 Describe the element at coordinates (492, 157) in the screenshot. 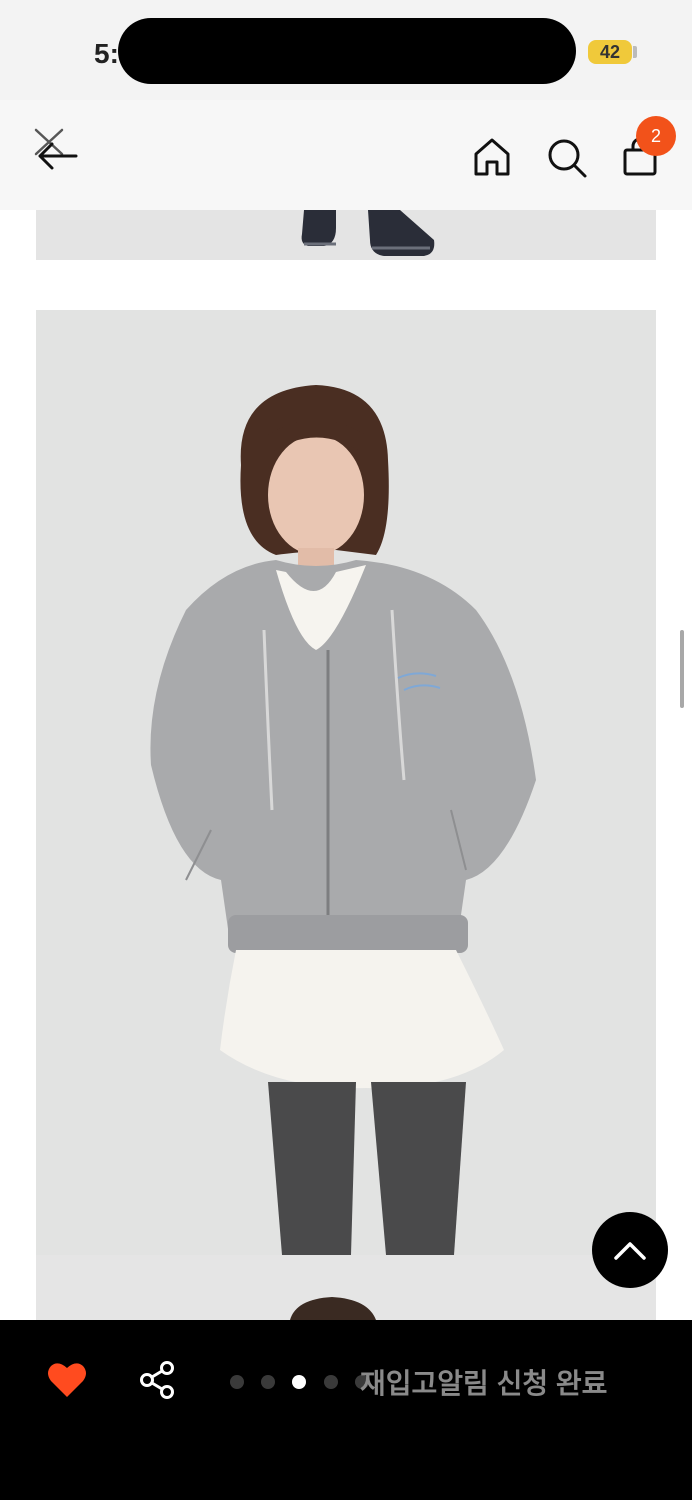

I see `home-icon` at that location.